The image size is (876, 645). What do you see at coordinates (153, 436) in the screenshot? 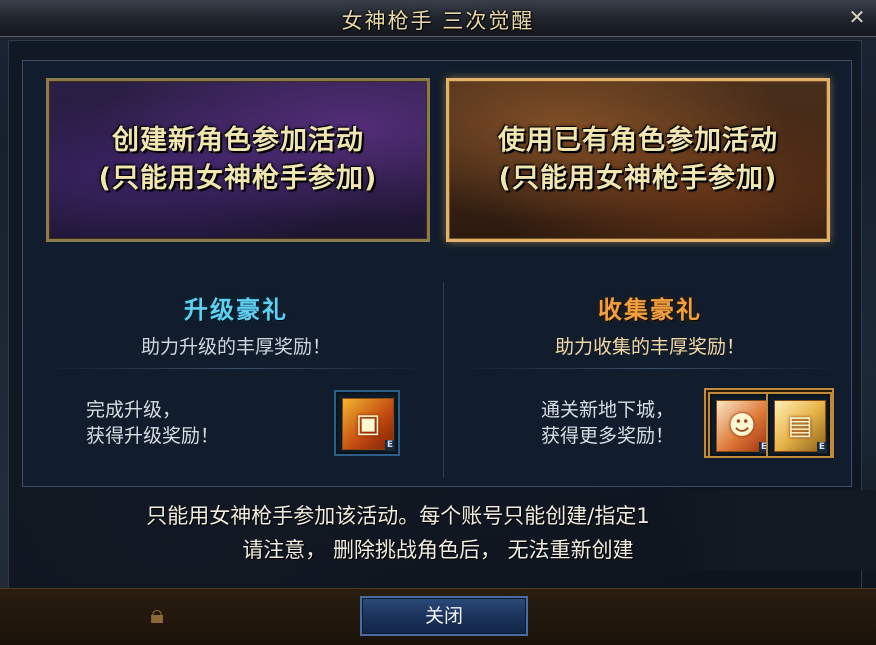
I see `levelup-desc-line2: 获得升级奖励！` at bounding box center [153, 436].